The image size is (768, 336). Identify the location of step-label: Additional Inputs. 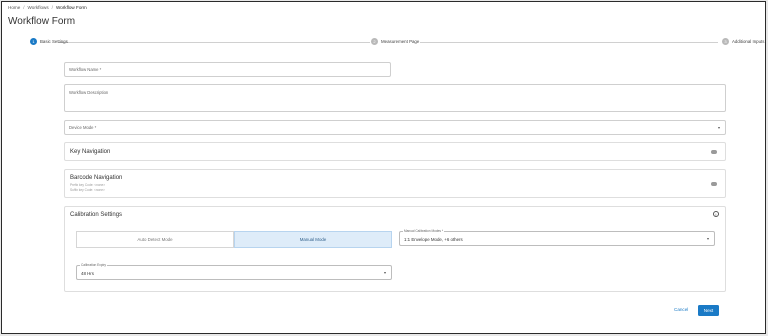
(748, 41).